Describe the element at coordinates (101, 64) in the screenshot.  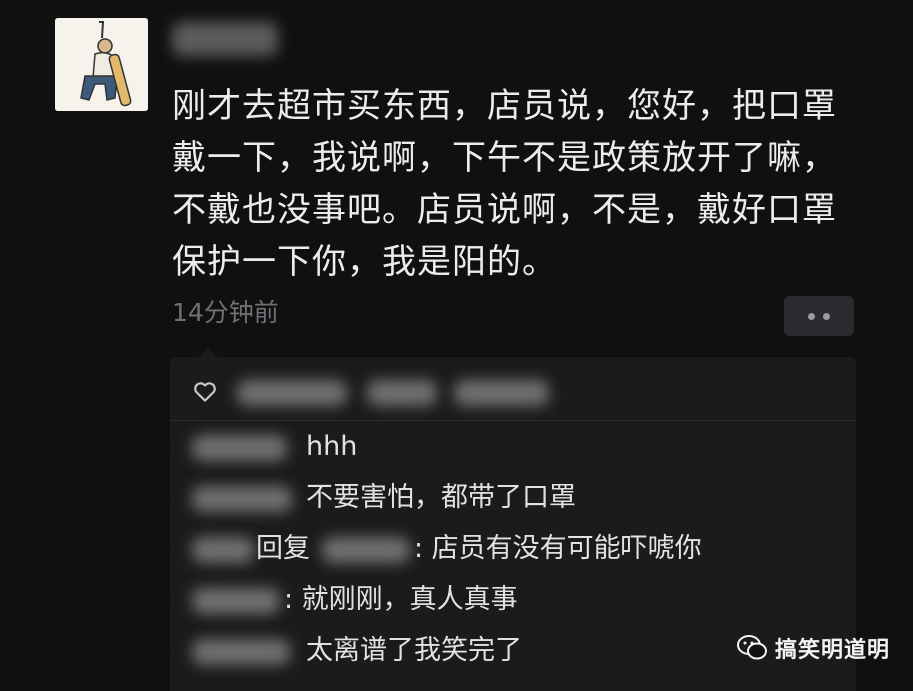
I see `avatar` at that location.